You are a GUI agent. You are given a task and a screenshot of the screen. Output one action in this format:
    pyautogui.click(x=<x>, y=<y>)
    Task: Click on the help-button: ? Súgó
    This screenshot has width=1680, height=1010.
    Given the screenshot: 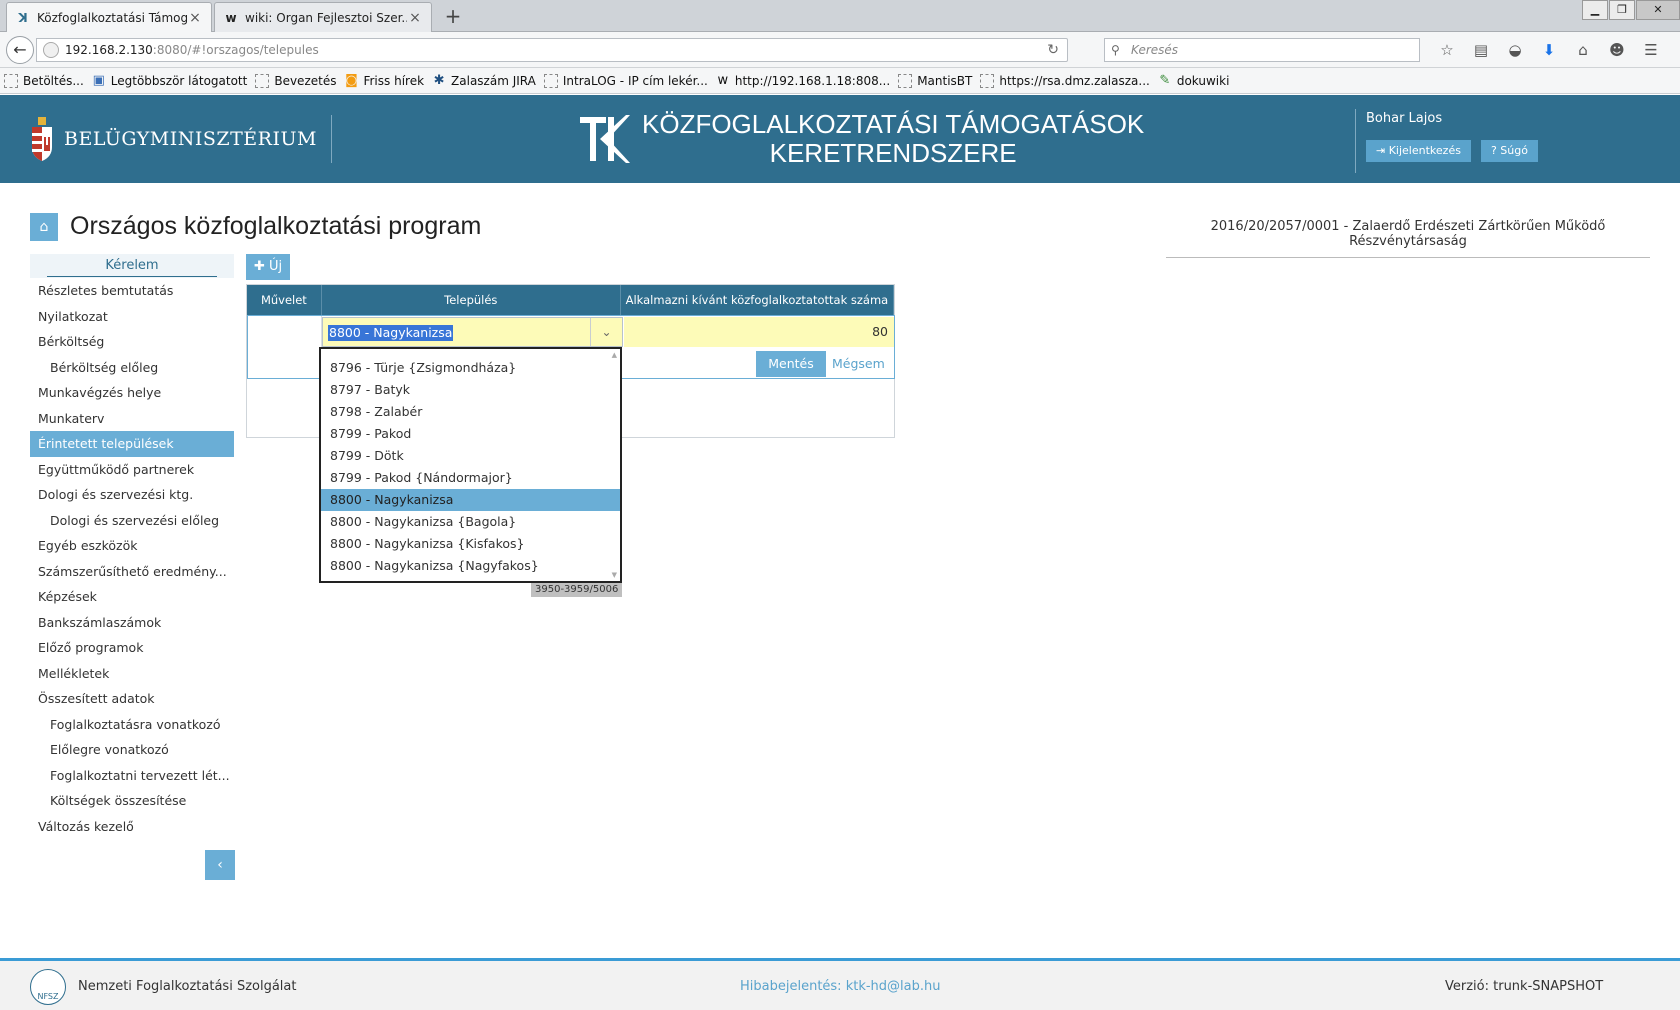 What is the action you would take?
    pyautogui.click(x=1509, y=151)
    